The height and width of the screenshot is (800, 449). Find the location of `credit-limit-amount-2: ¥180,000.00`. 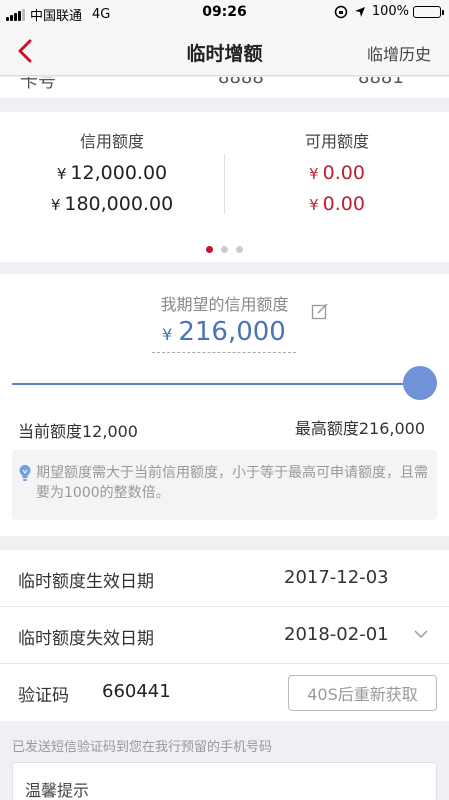

credit-limit-amount-2: ¥180,000.00 is located at coordinates (112, 204).